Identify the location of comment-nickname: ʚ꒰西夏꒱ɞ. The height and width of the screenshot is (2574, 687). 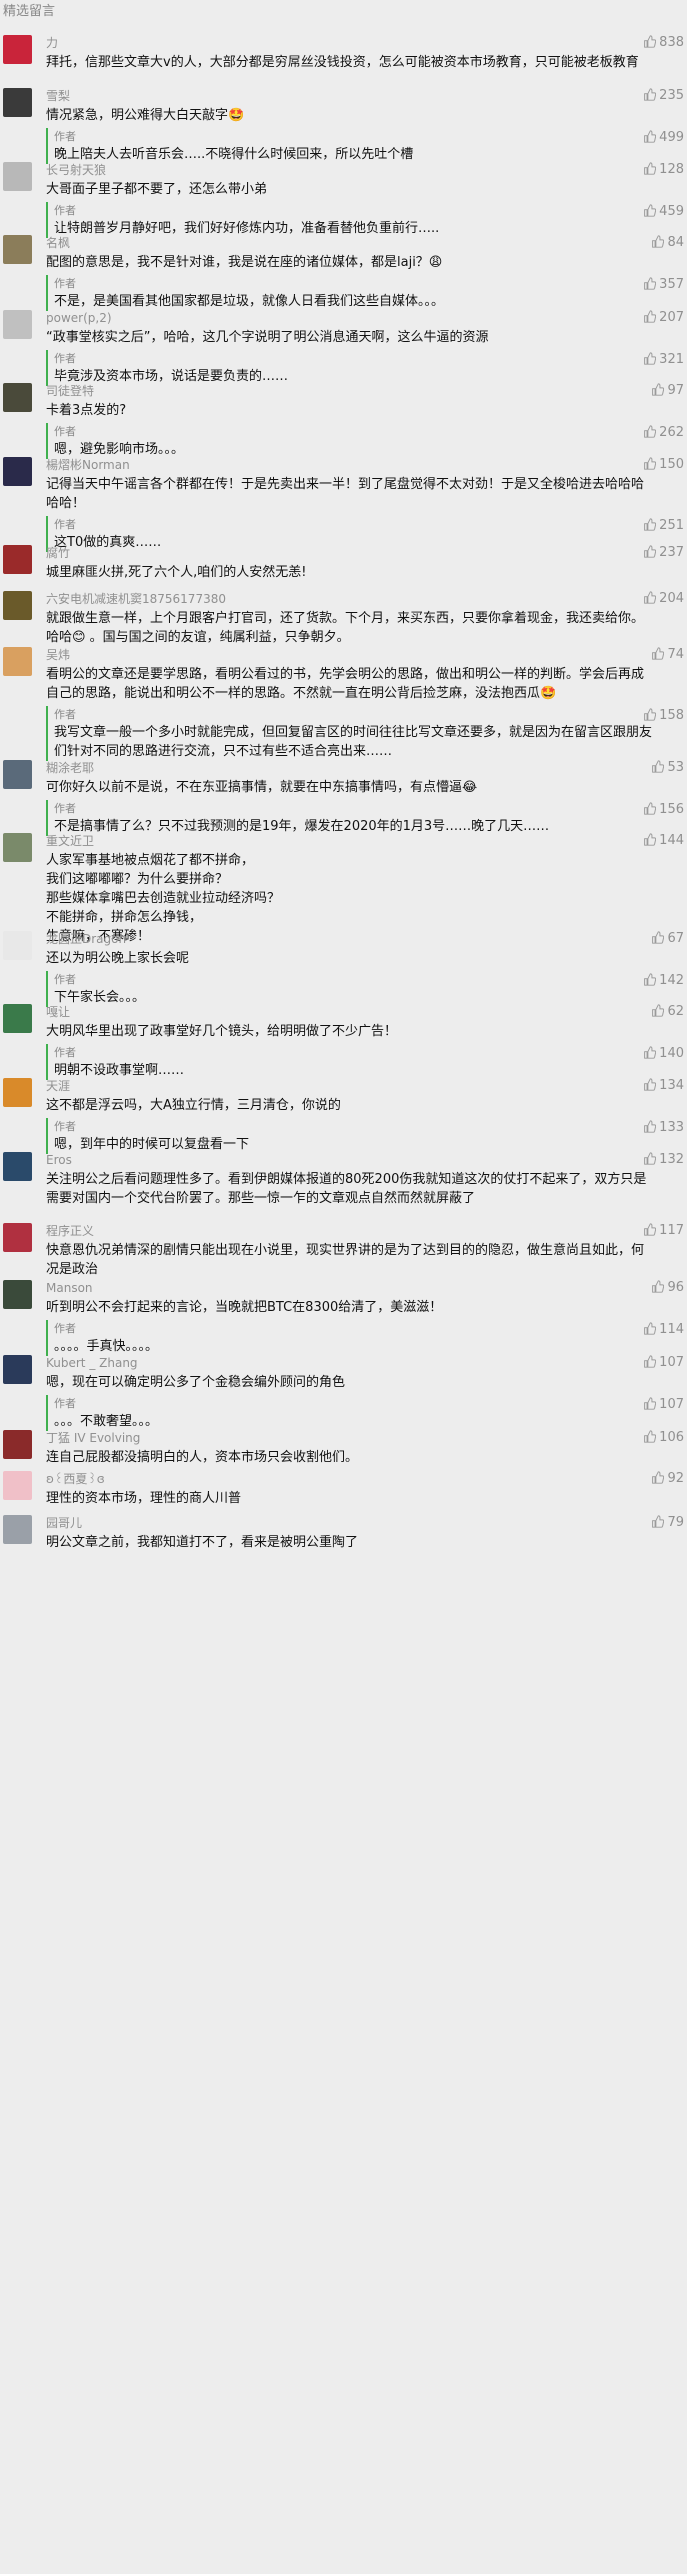
(75, 1479).